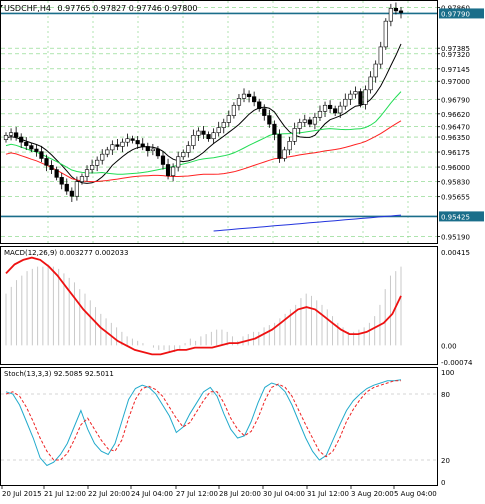 The height and width of the screenshot is (504, 485). Describe the element at coordinates (197, 494) in the screenshot. I see `time-tick-label: 27 Jul 12:00` at that location.